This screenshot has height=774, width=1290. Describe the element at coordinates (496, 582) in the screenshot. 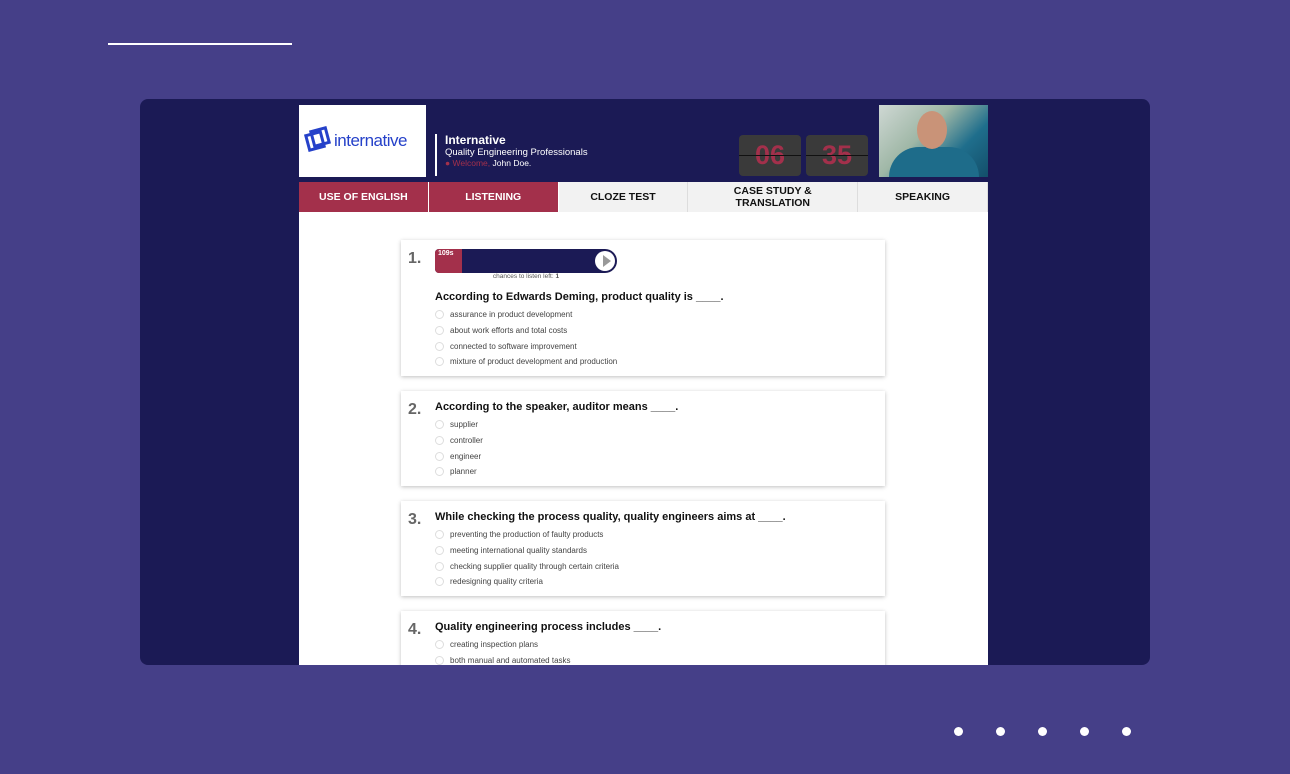

I see `option-label: redesigning quality criteria` at that location.